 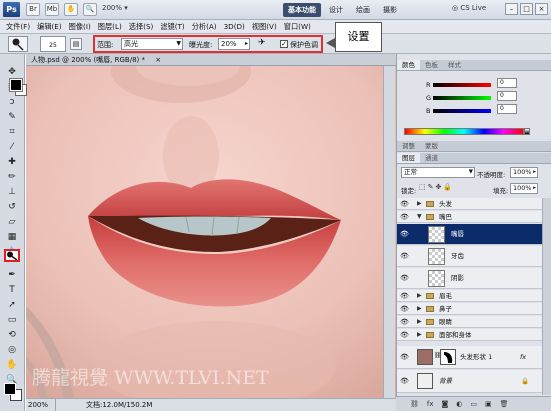 I want to click on trash-icon: 🗑, so click(x=504, y=404).